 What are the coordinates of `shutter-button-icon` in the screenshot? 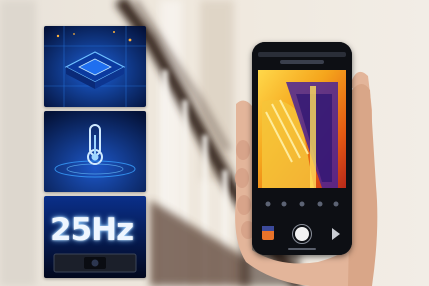 It's located at (302, 234).